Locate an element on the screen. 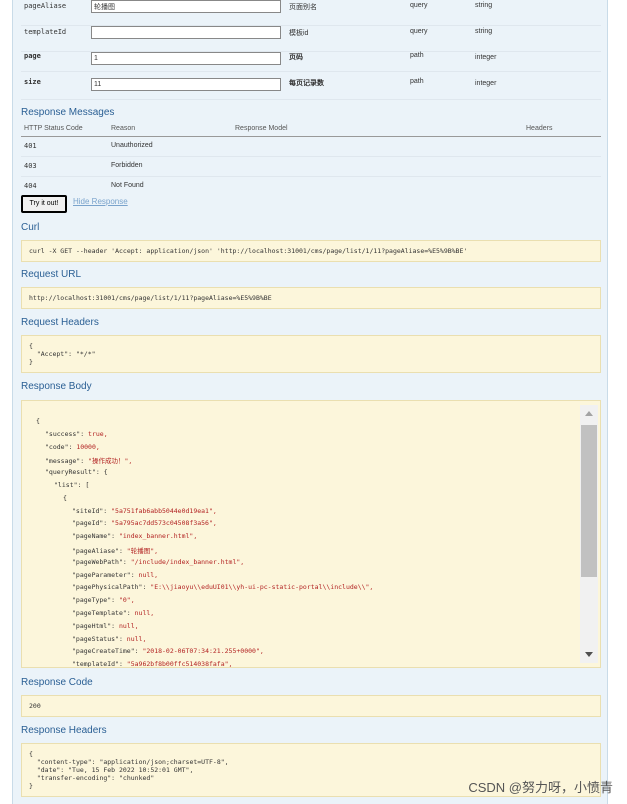  param-row-pageAliase: pageAliase 页面别名 query string is located at coordinates (311, 13).